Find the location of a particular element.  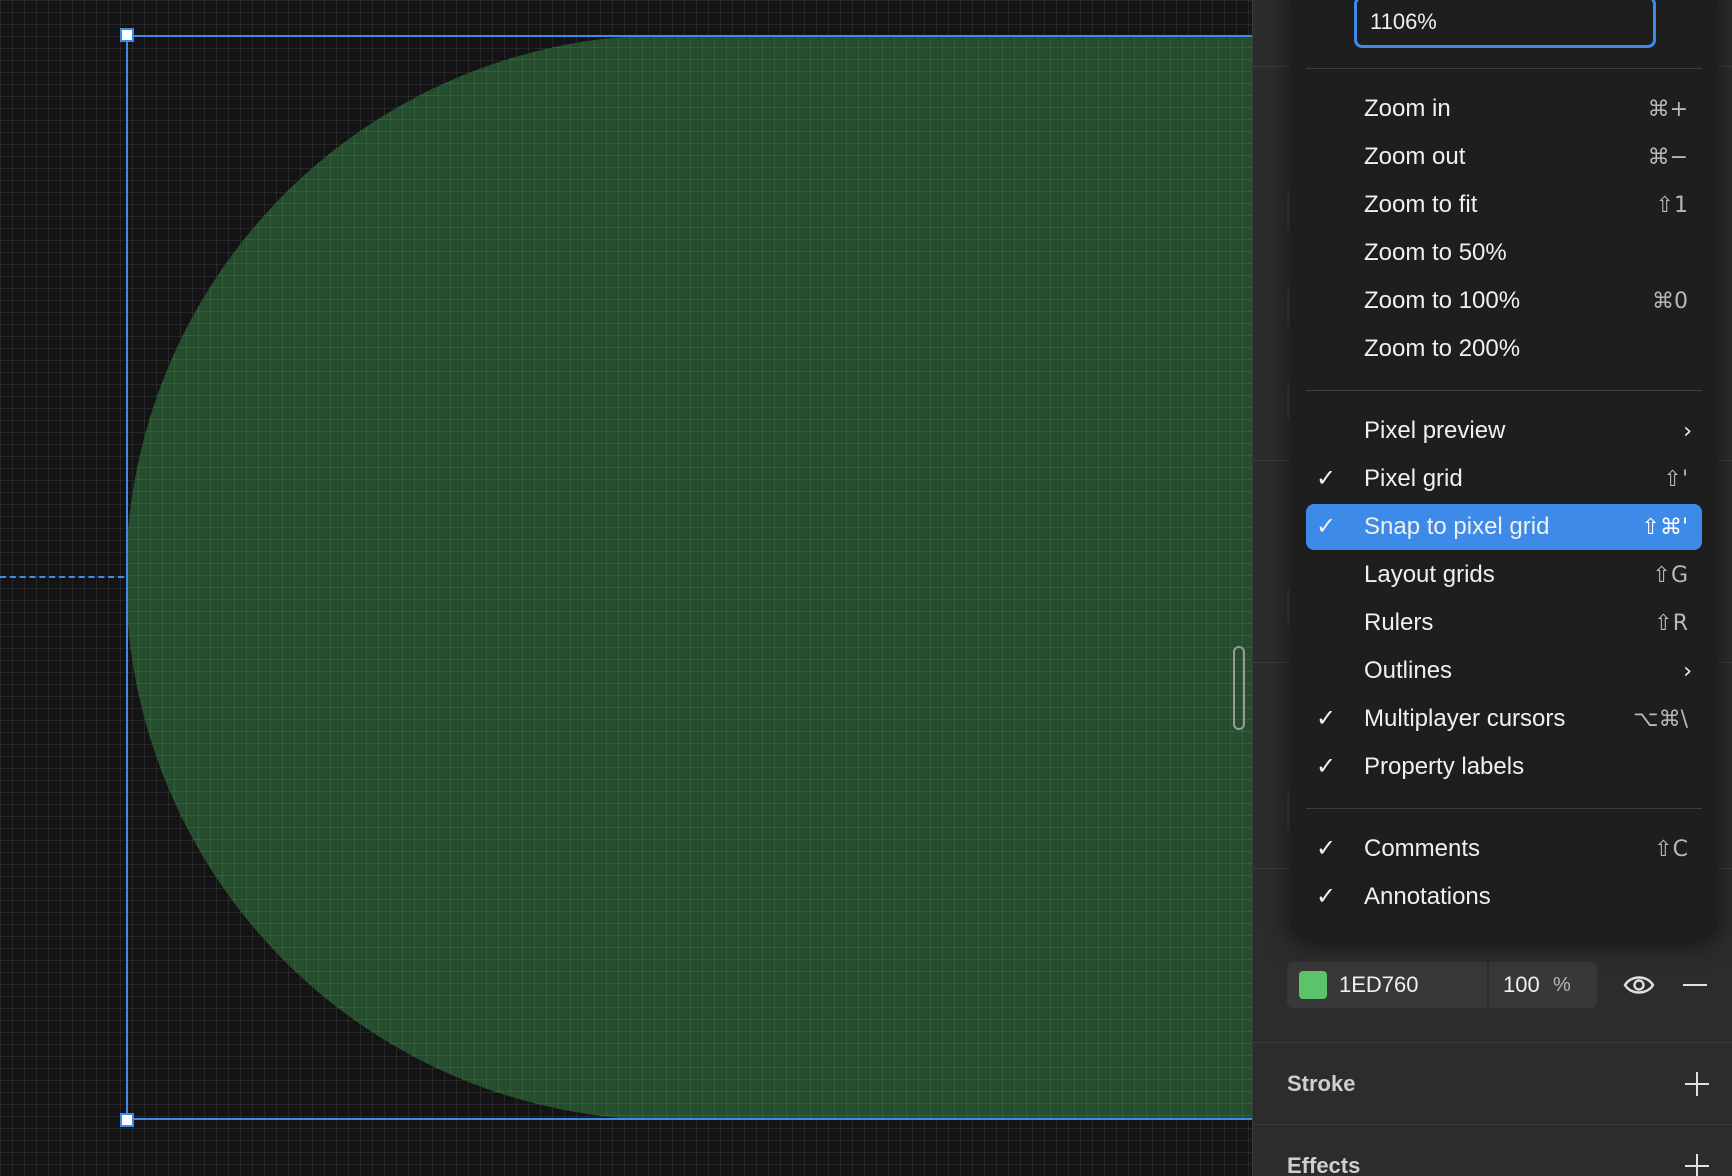

menu-item-zoom-out: Zoom out ⌘− is located at coordinates (1504, 157).